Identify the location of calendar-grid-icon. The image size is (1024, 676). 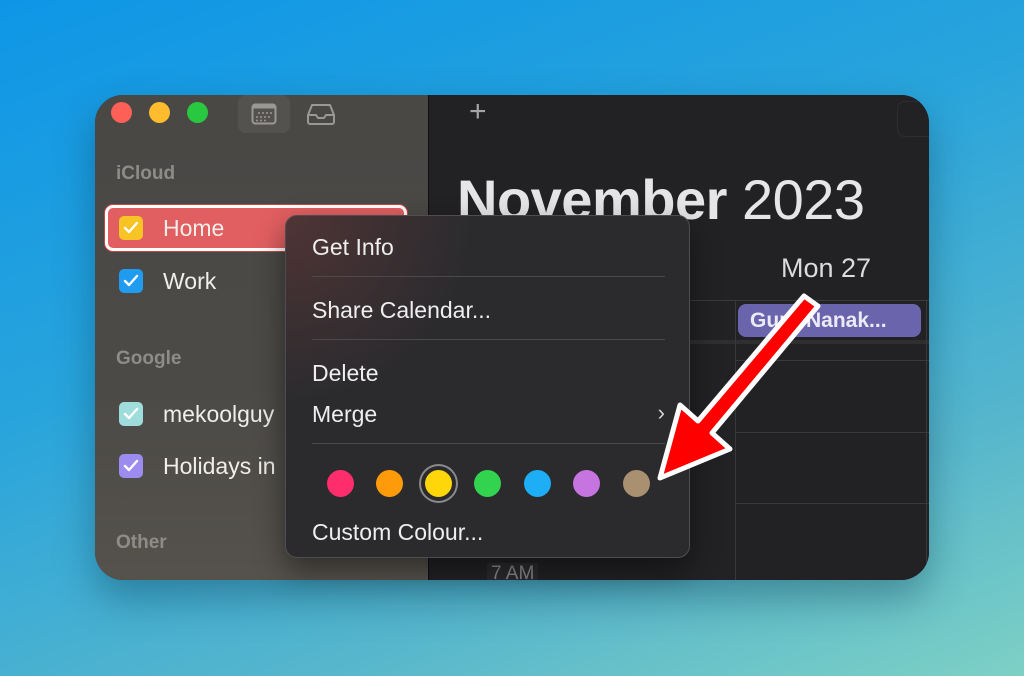
(264, 114).